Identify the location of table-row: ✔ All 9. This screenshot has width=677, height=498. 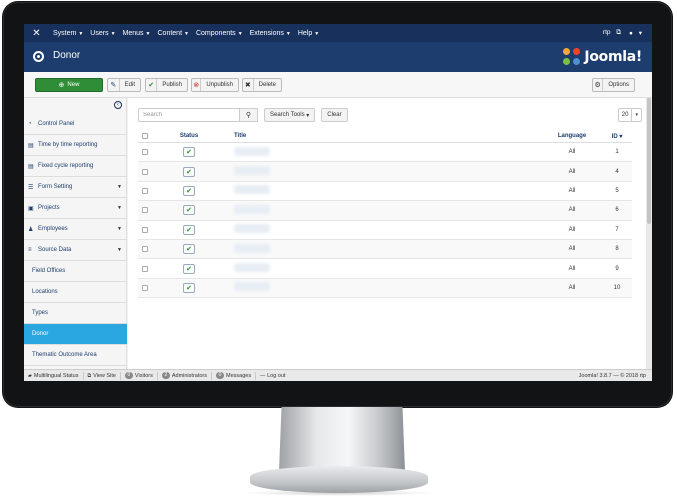
(385, 269).